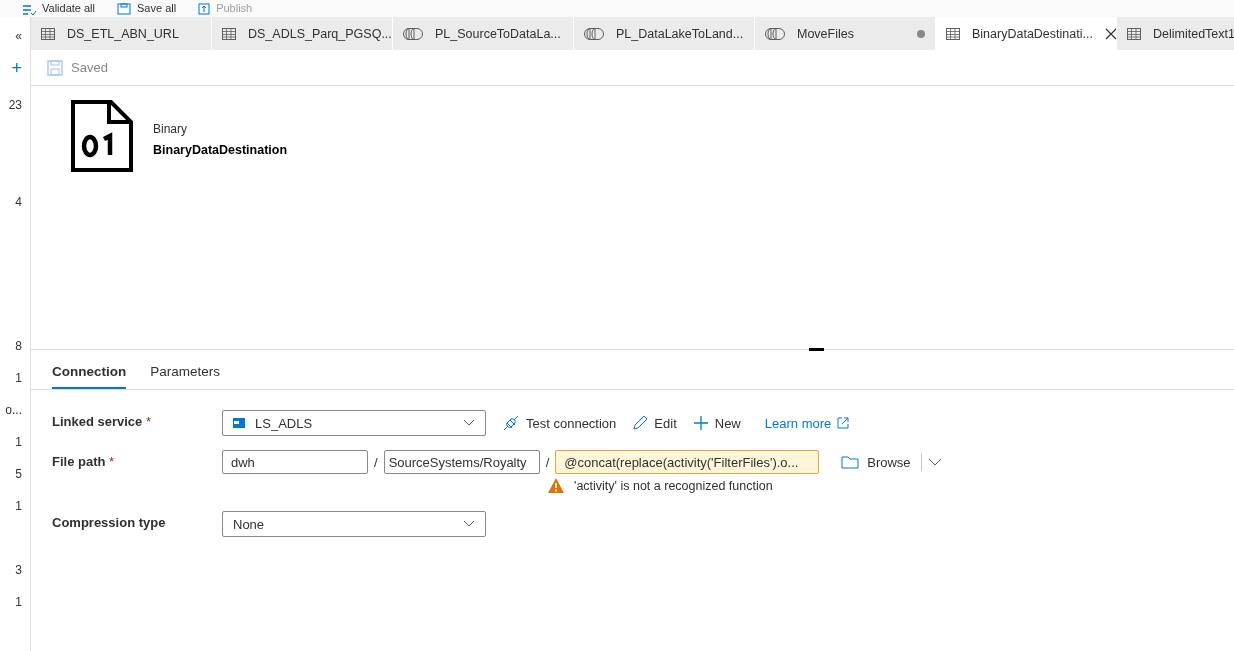 The height and width of the screenshot is (651, 1234). What do you see at coordinates (89, 376) in the screenshot?
I see `panel-tab: Connection` at bounding box center [89, 376].